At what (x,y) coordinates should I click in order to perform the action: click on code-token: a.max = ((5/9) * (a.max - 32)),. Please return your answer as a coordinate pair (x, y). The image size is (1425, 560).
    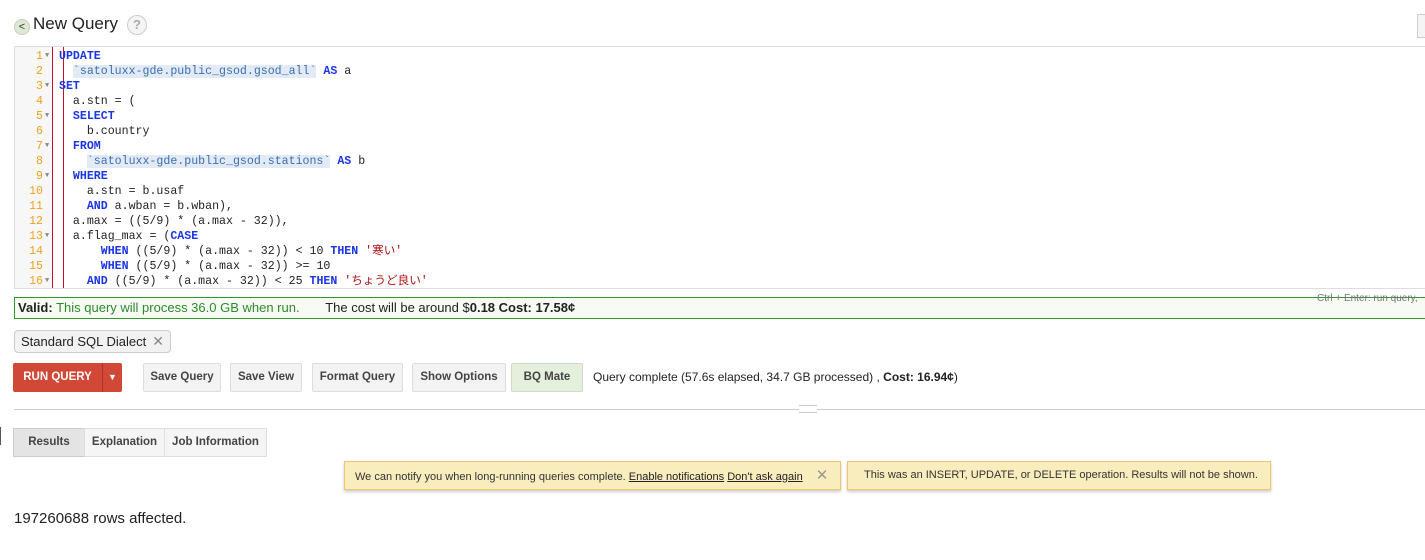
    Looking at the image, I should click on (174, 221).